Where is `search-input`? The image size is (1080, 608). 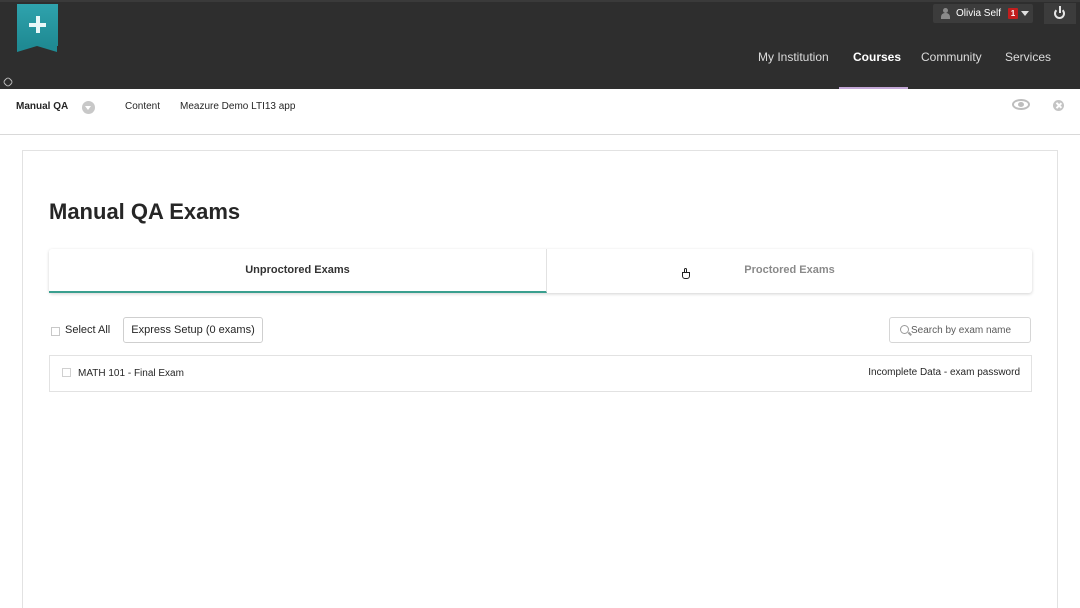 search-input is located at coordinates (970, 330).